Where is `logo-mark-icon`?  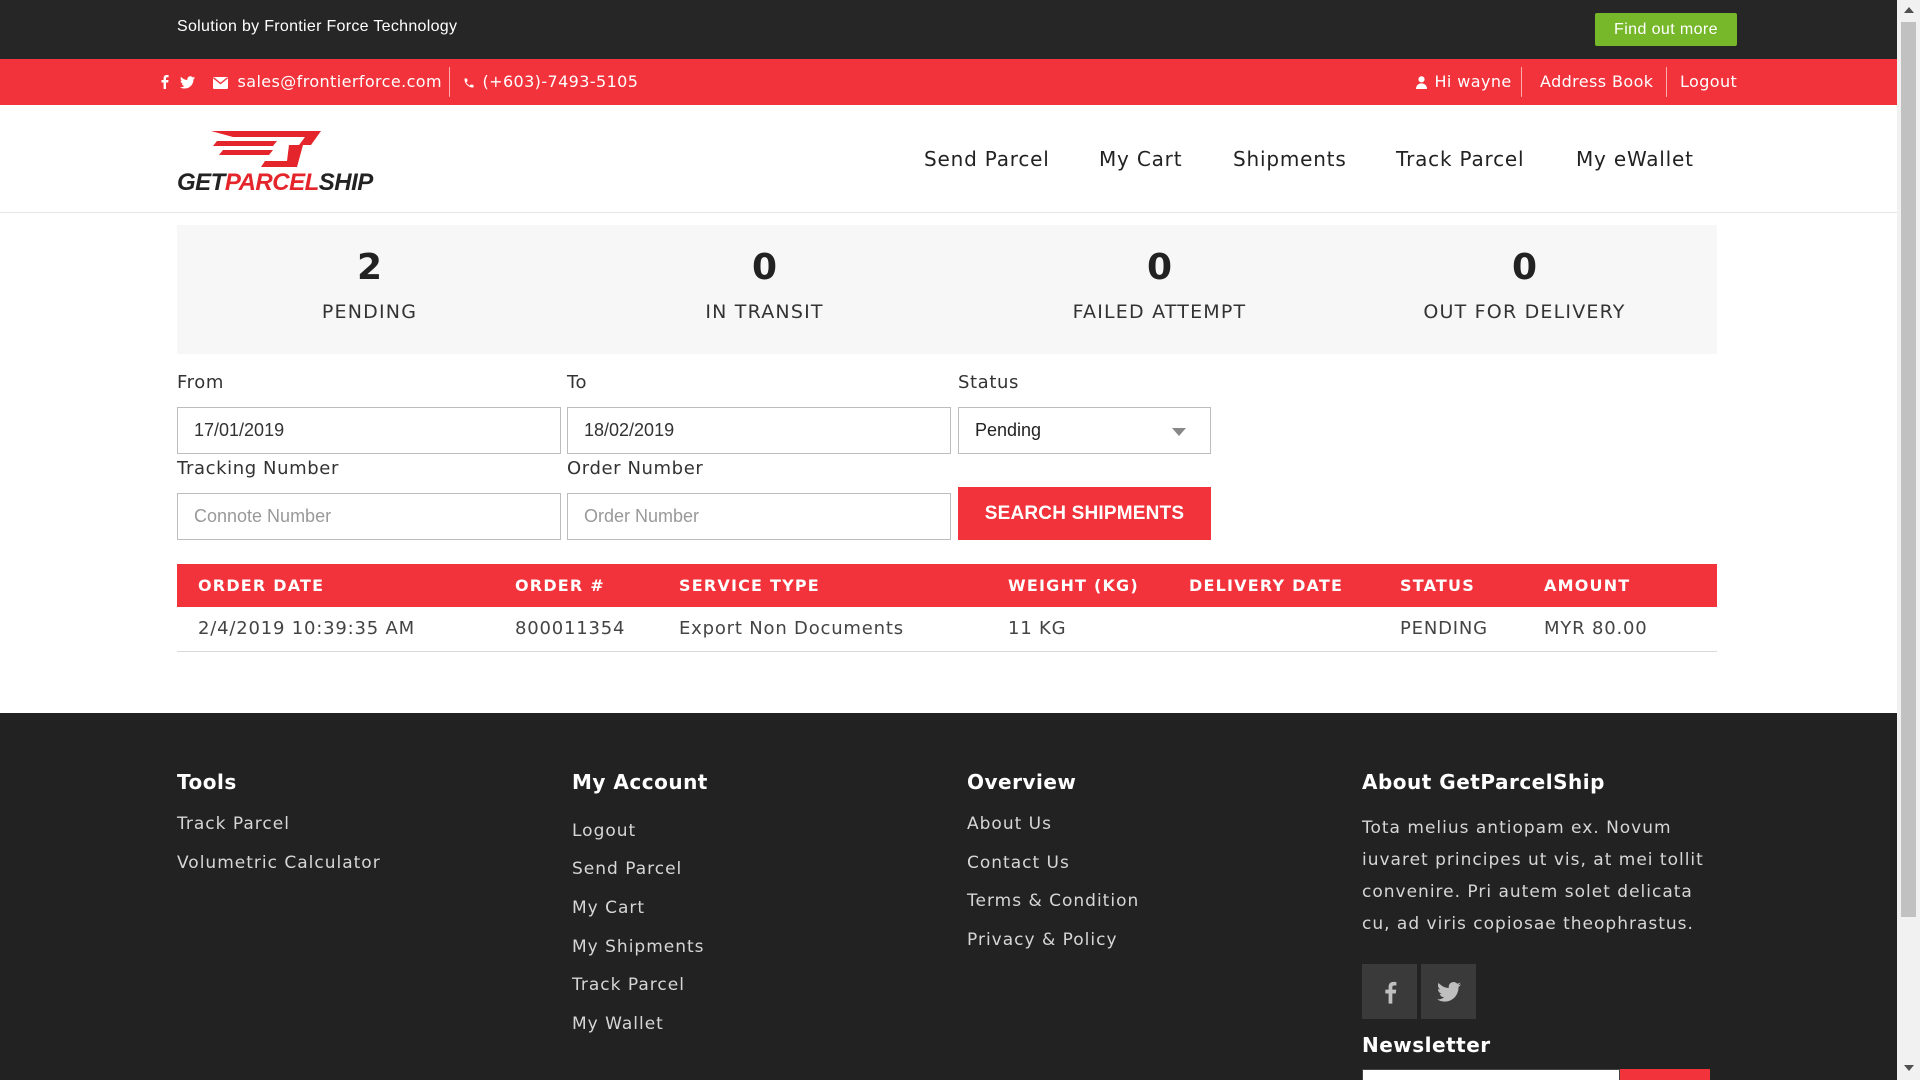 logo-mark-icon is located at coordinates (266, 149).